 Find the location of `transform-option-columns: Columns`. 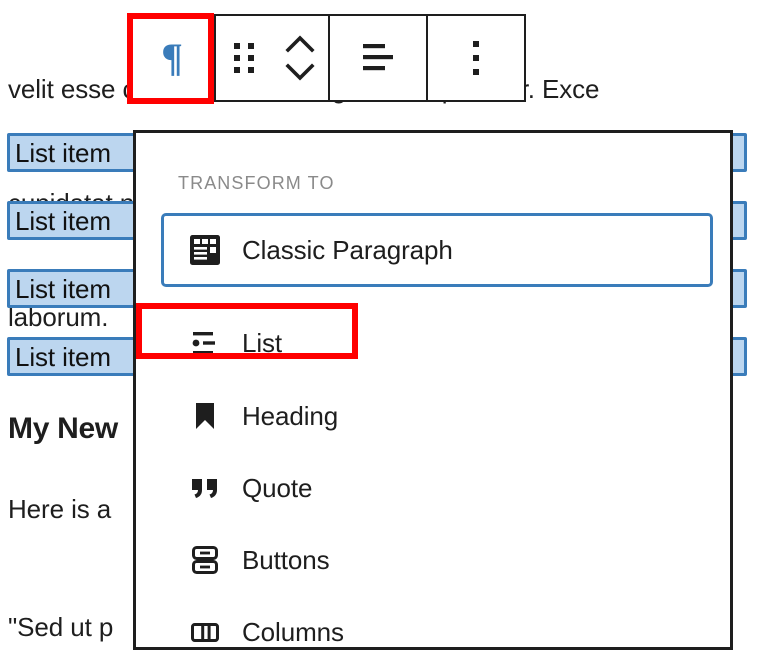

transform-option-columns: Columns is located at coordinates (437, 621).